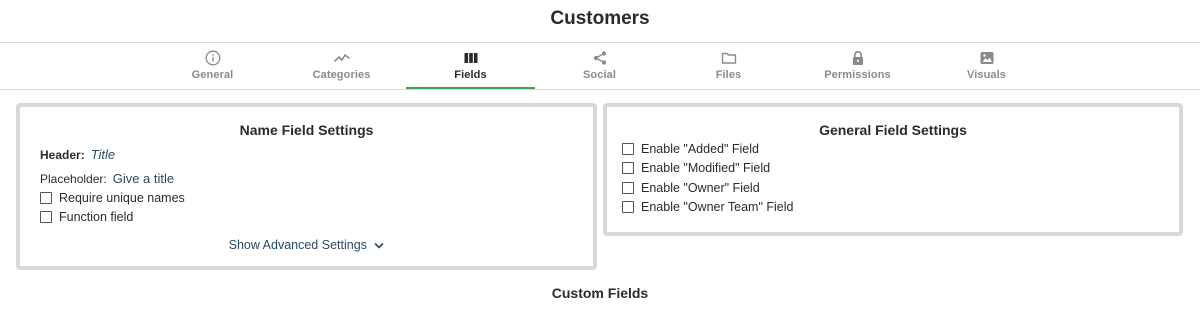 The height and width of the screenshot is (324, 1200). I want to click on tab-general: General, so click(212, 66).